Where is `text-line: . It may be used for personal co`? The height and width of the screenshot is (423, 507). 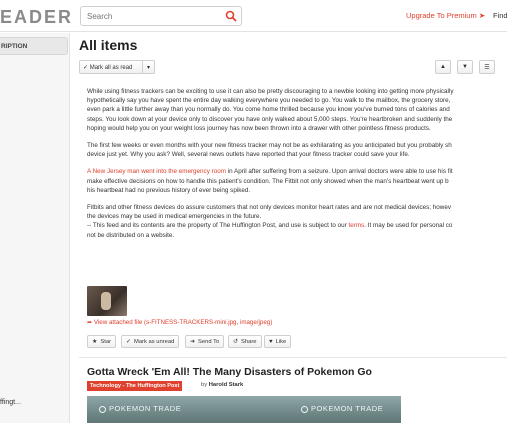 text-line: . It may be used for personal co is located at coordinates (408, 226).